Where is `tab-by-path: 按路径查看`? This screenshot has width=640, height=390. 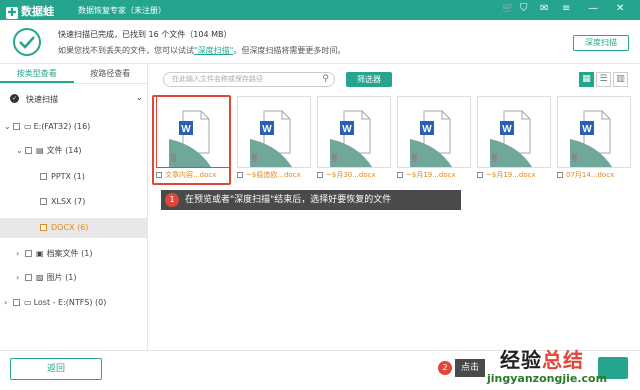 tab-by-path: 按路径查看 is located at coordinates (111, 73).